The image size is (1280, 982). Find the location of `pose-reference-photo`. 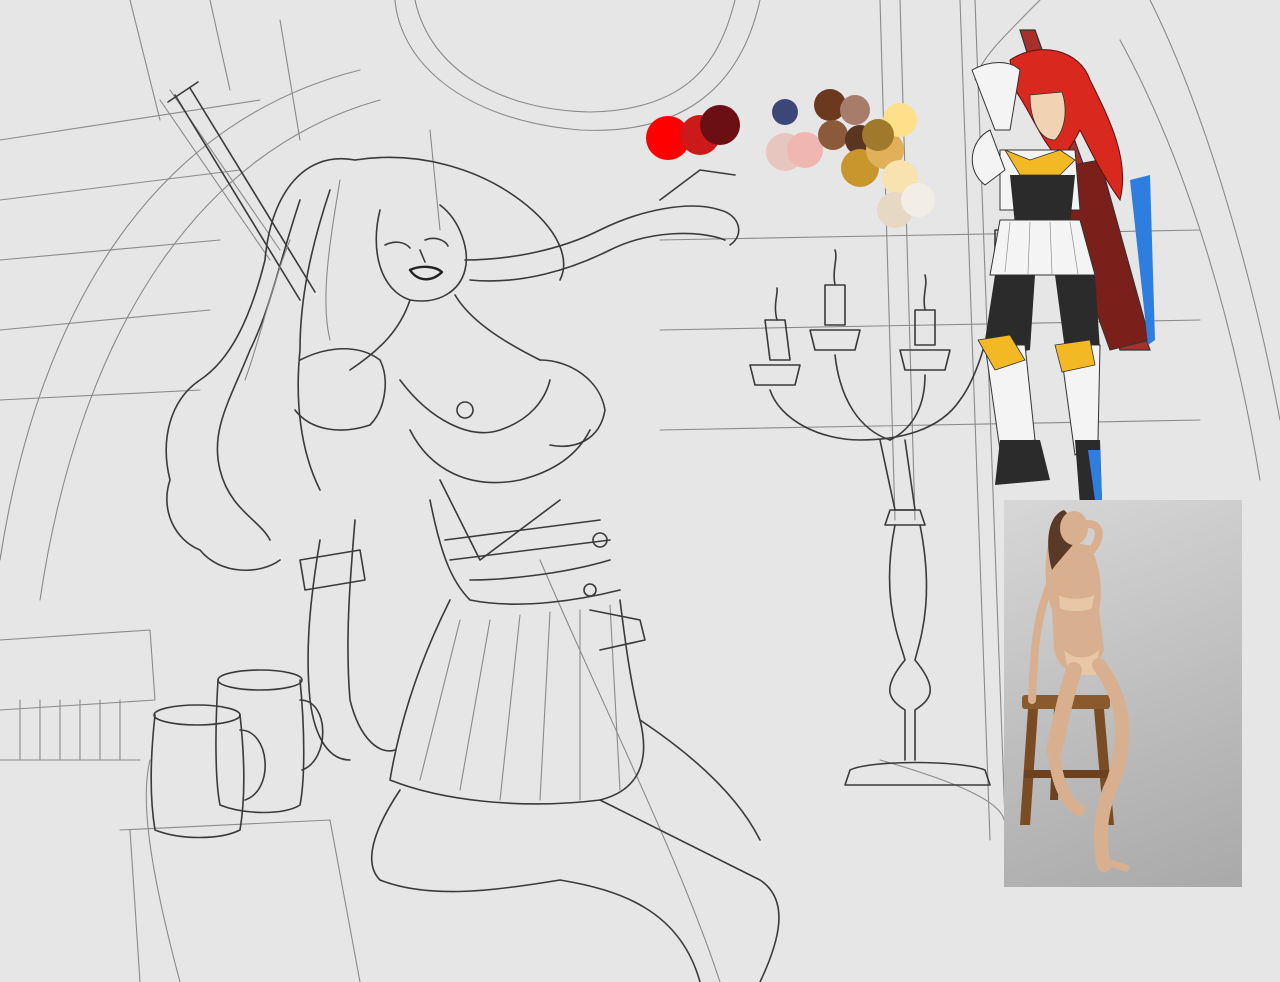

pose-reference-photo is located at coordinates (1123, 693).